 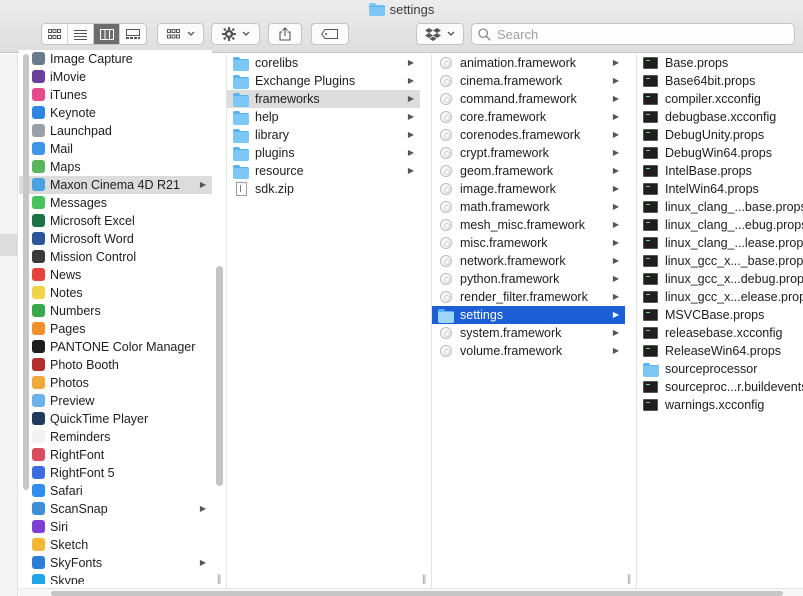 I want to click on file-item: linux_gcc_x..._base.props, so click(x=720, y=261).